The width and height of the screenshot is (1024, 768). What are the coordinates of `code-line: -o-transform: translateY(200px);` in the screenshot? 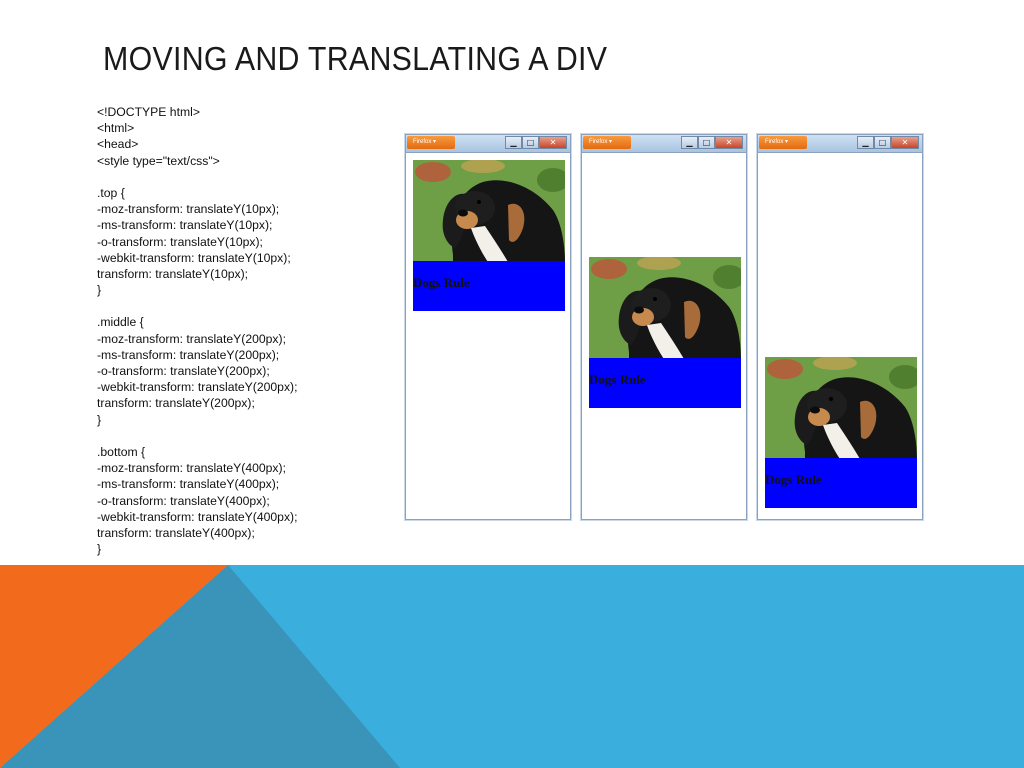 It's located at (183, 371).